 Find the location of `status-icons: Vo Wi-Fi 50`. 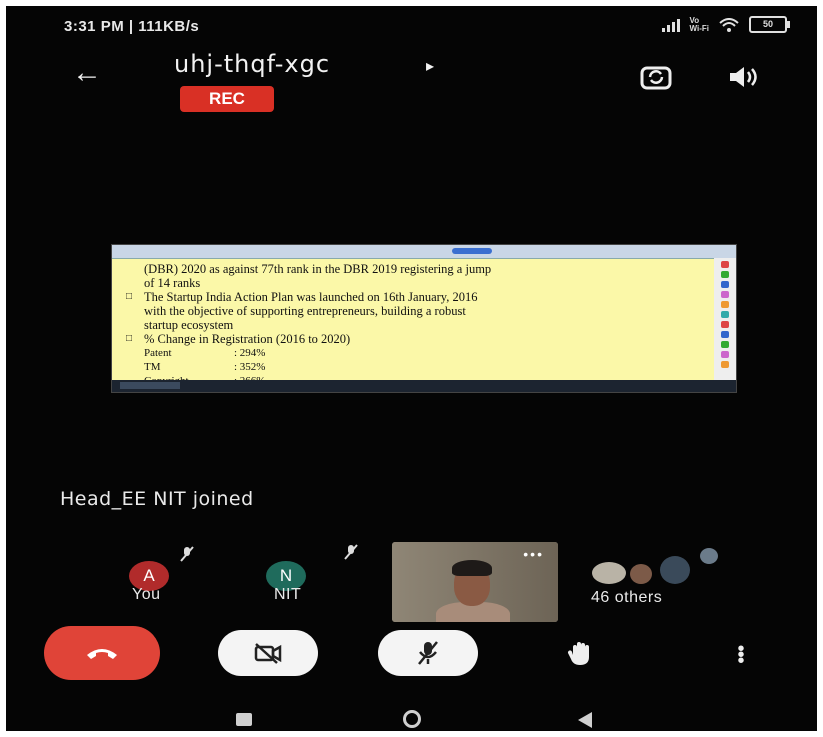

status-icons: Vo Wi-Fi 50 is located at coordinates (725, 24).